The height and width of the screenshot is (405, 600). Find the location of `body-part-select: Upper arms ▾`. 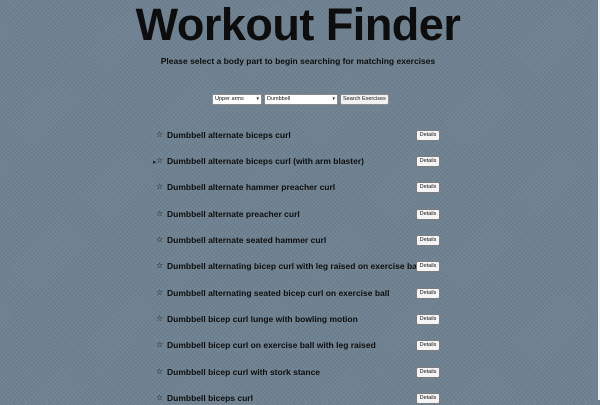

body-part-select: Upper arms ▾ is located at coordinates (237, 99).